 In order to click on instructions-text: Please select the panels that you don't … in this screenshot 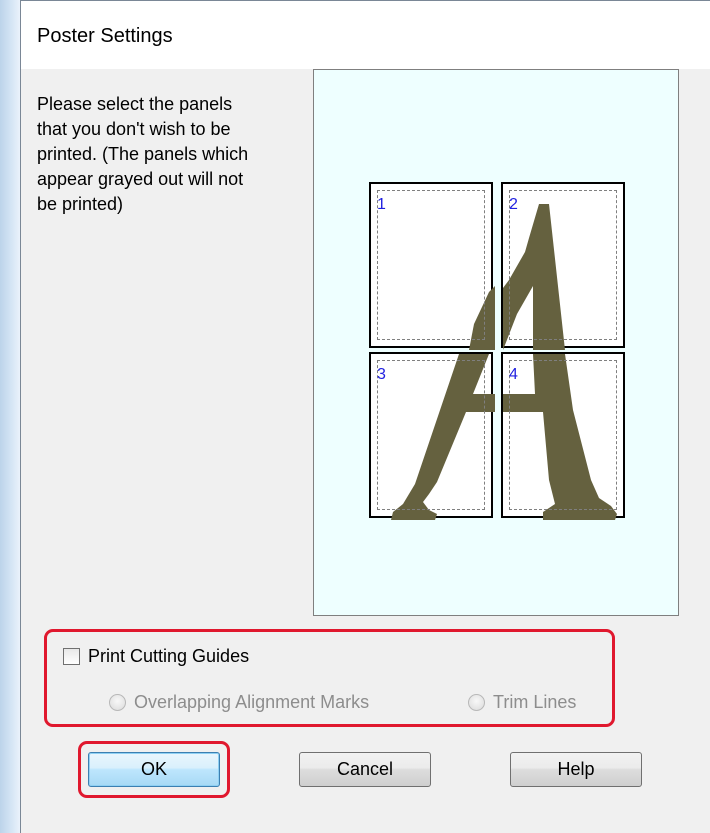, I will do `click(143, 154)`.